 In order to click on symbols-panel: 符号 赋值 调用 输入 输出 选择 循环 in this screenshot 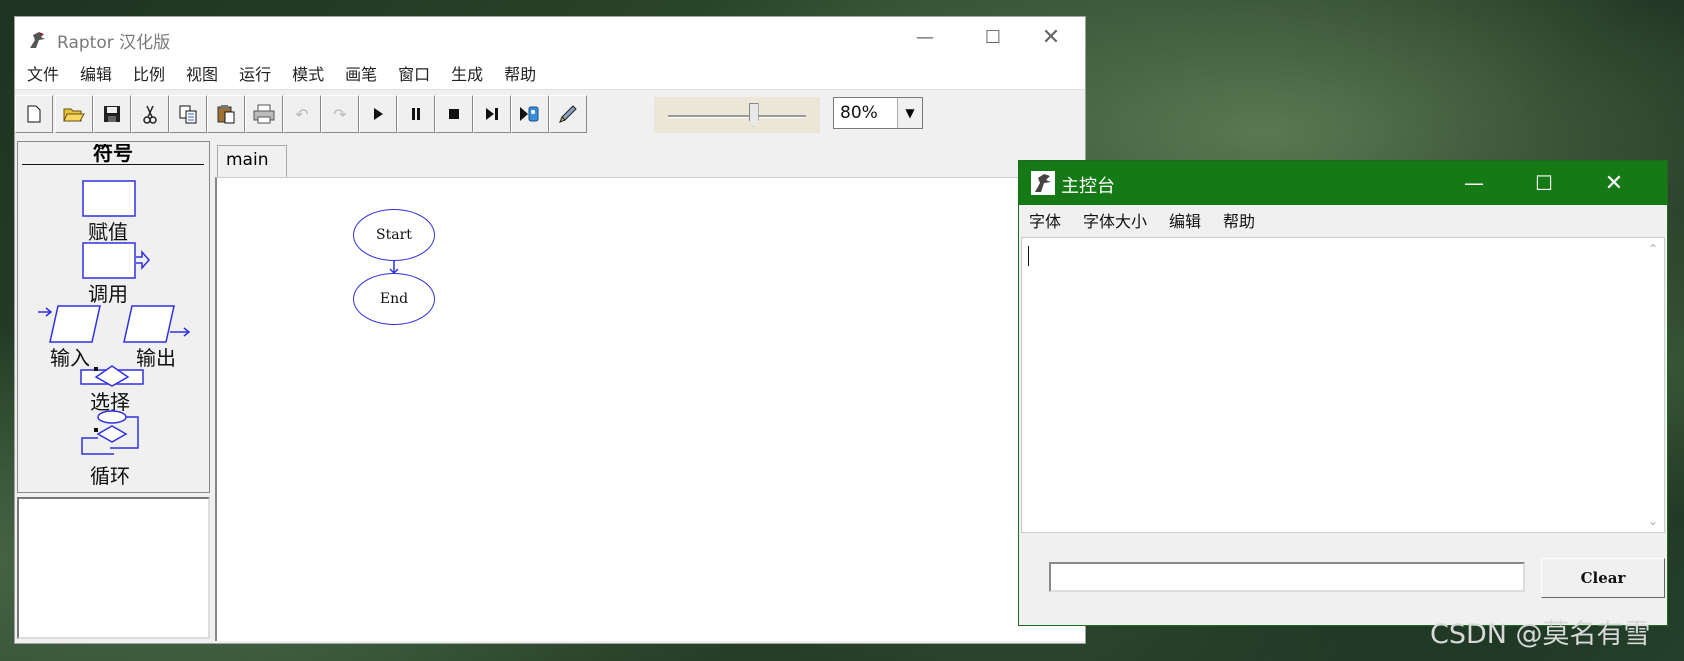, I will do `click(113, 317)`.